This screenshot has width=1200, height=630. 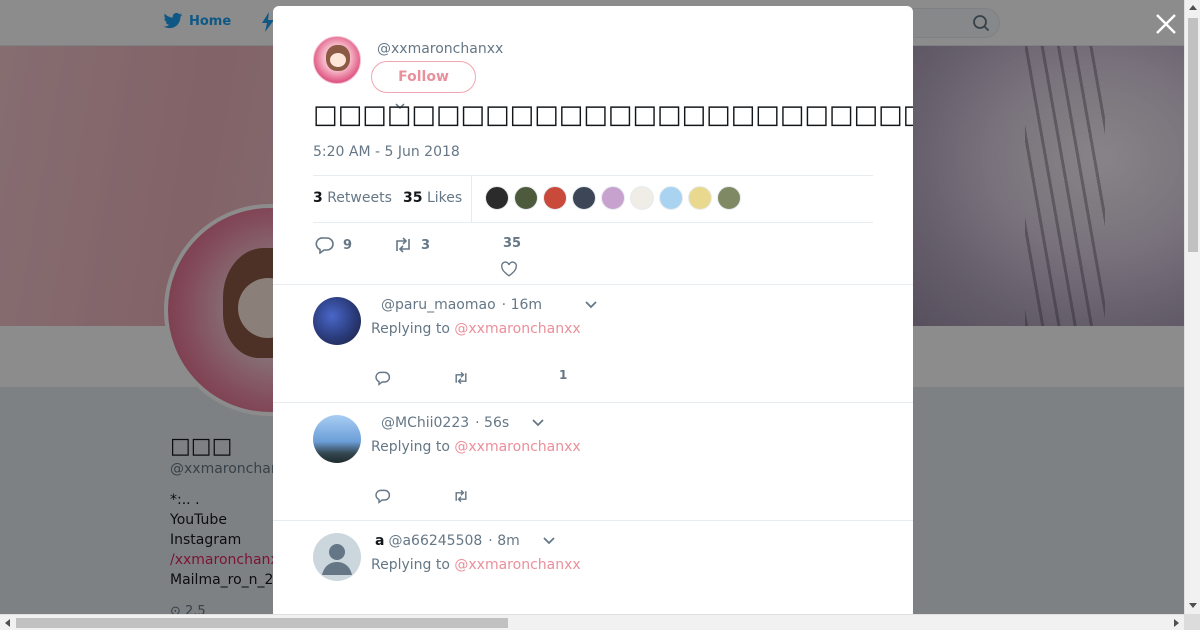 I want to click on scroll-right-icon, so click(x=1176, y=623).